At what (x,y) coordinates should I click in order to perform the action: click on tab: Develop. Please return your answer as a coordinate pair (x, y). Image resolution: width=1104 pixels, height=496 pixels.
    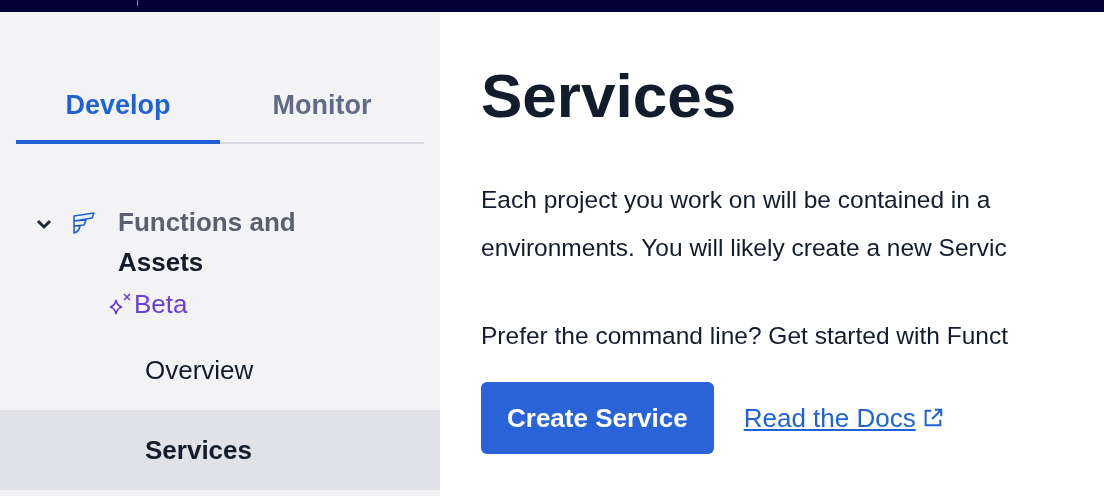
    Looking at the image, I should click on (118, 107).